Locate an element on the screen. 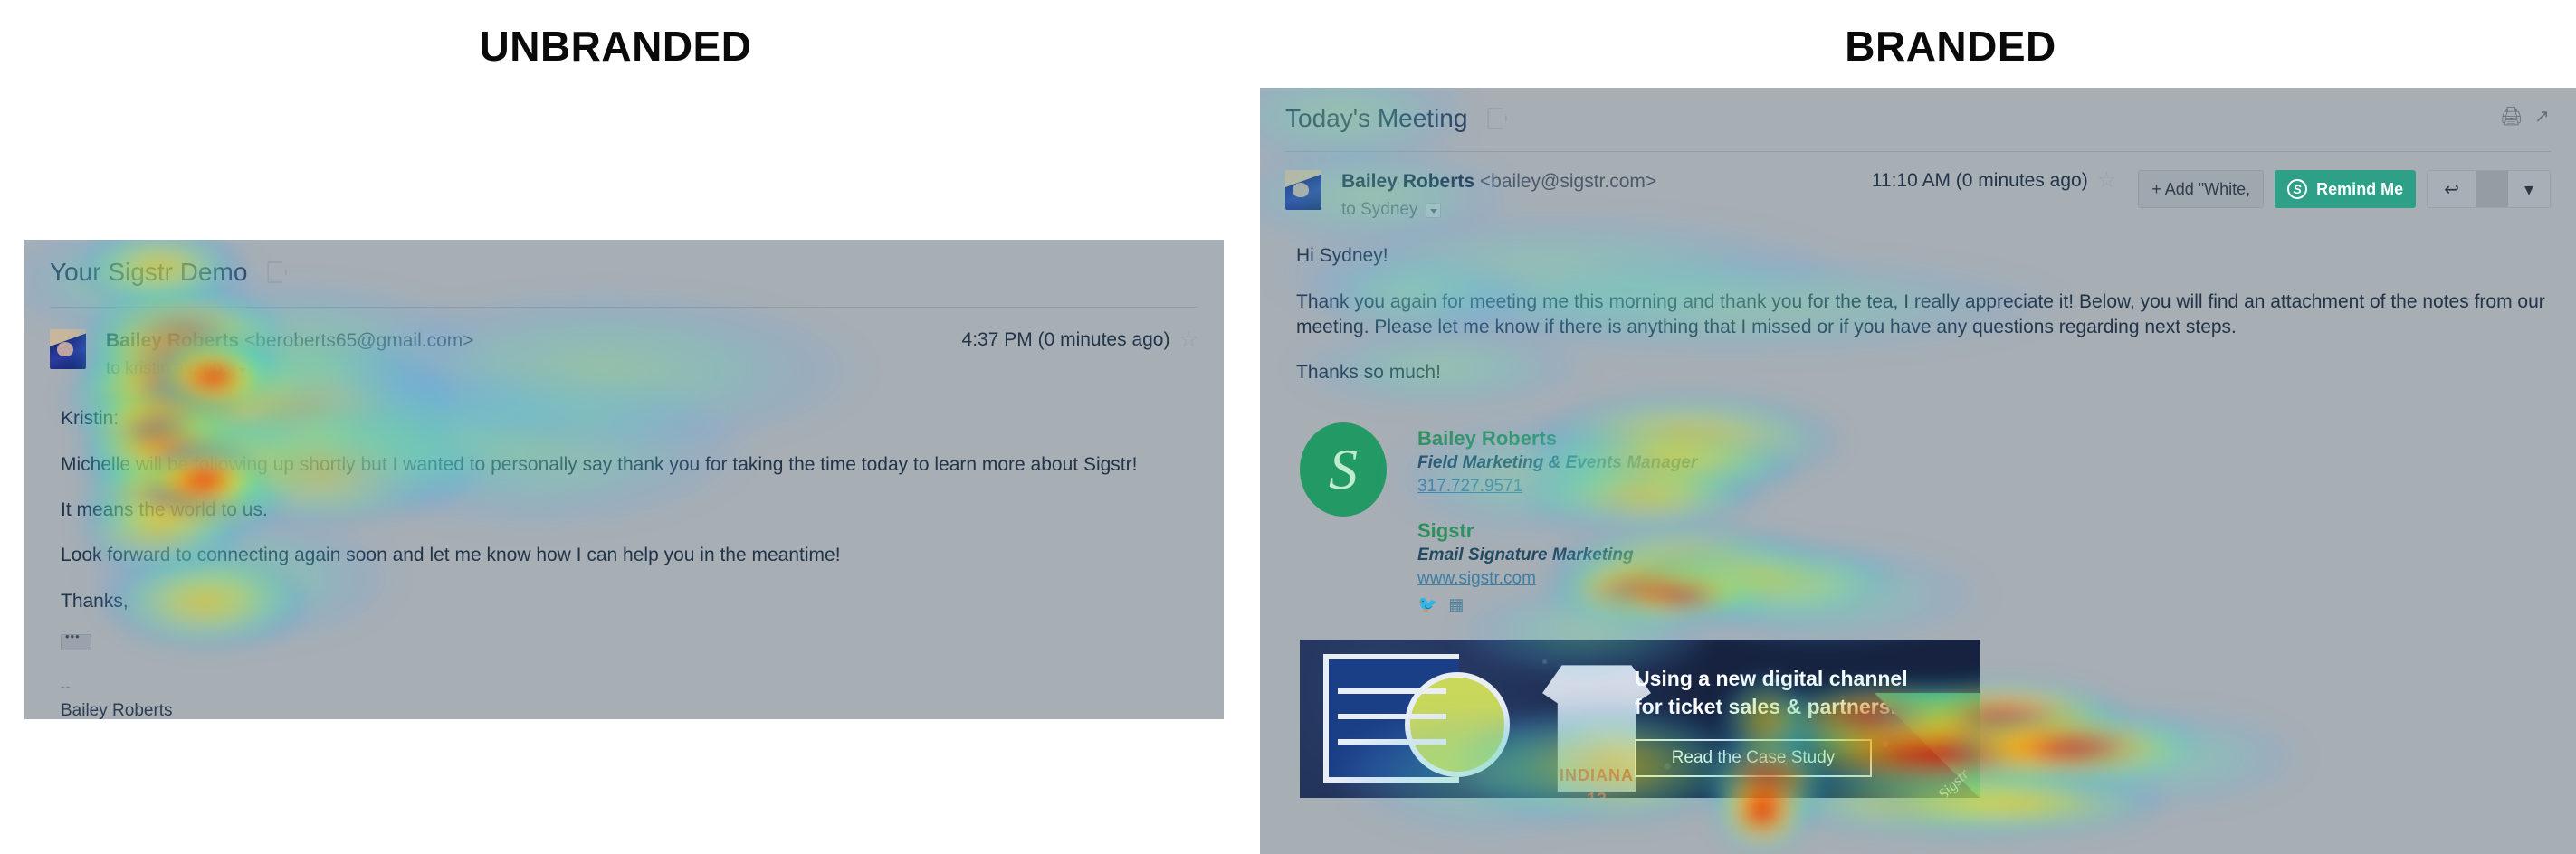  add-label-button: + Add "White, is located at coordinates (2202, 189).